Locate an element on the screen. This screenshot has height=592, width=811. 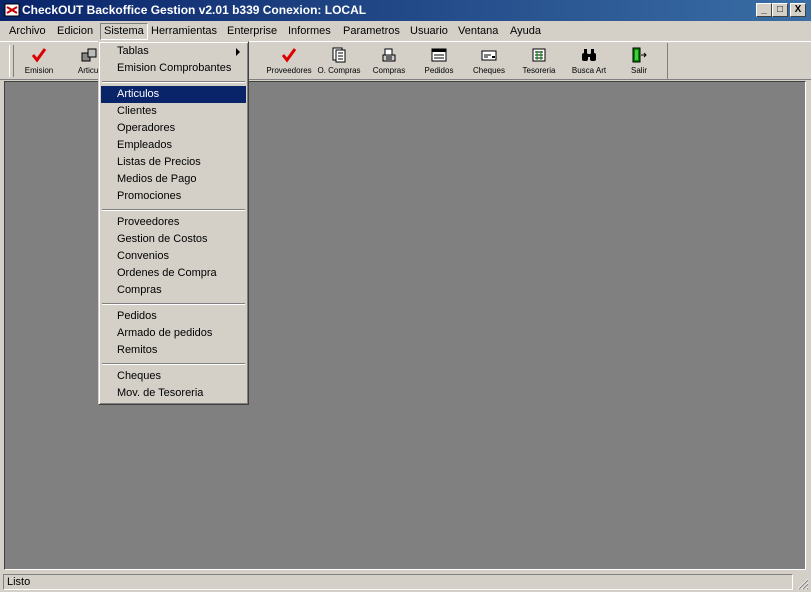
toolbar-label: Emision is located at coordinates (39, 70).